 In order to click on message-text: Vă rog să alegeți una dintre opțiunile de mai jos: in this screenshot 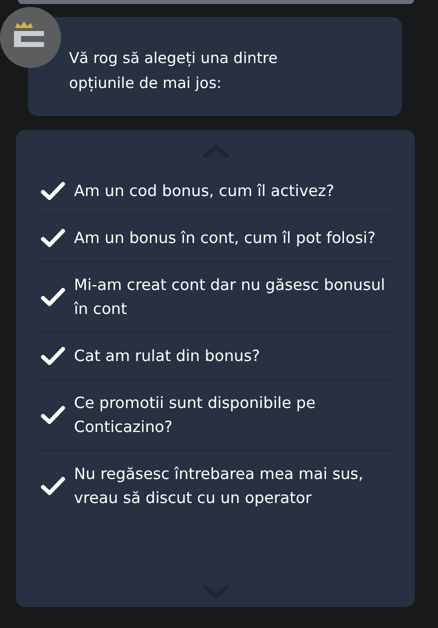, I will do `click(174, 71)`.